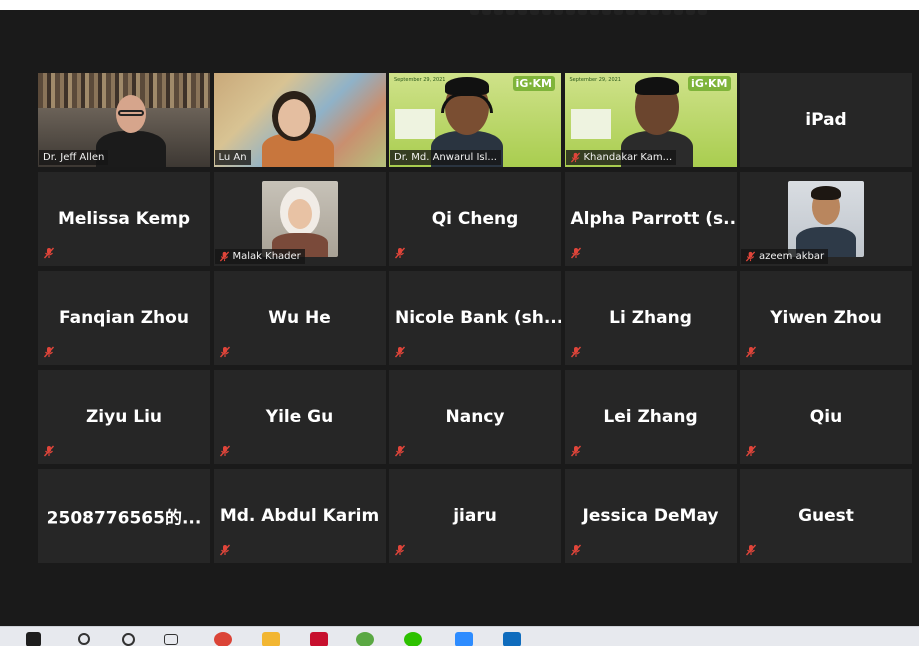 This screenshot has width=919, height=646. I want to click on participant-tile: Melissa Kemp, so click(124, 219).